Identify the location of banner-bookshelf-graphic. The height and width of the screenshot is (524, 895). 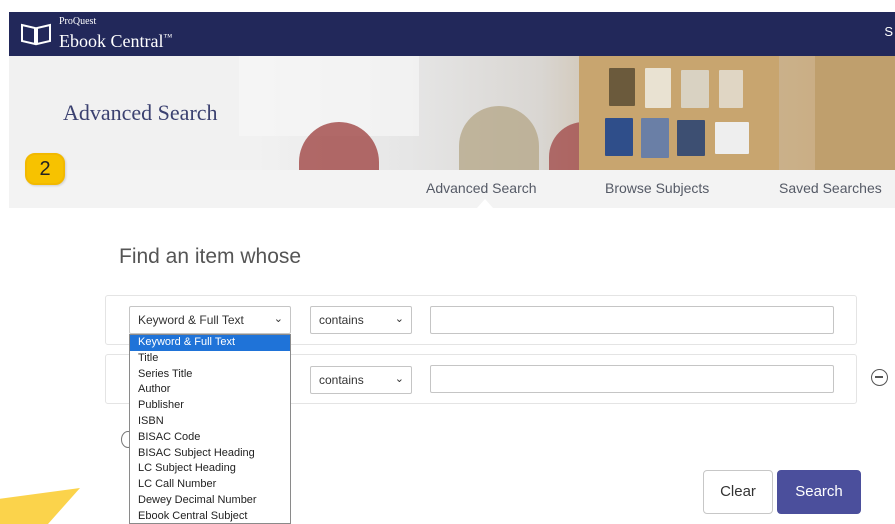
(855, 113).